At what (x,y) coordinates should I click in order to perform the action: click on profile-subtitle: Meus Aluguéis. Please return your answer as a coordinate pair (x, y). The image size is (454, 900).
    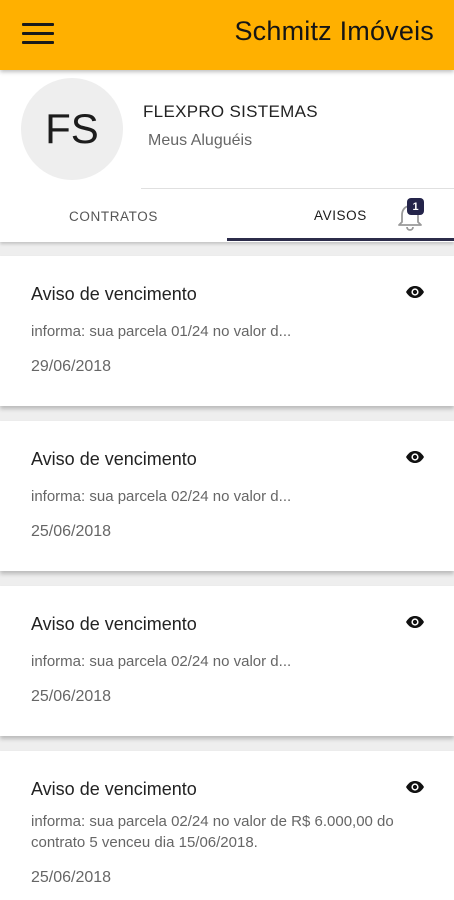
    Looking at the image, I should click on (200, 140).